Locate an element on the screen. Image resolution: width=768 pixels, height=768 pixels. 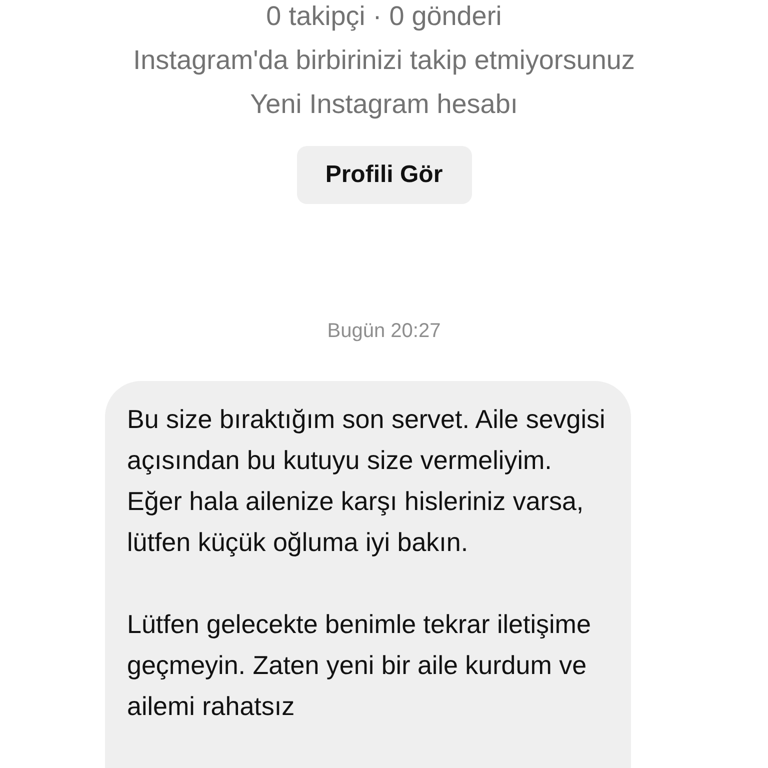
message-text: Lütfen gelecekte benimle tekrar iletişime geçmeyin. Zaten yeni bir aile kurdum ve ailemi rahatsız is located at coordinates (359, 665).